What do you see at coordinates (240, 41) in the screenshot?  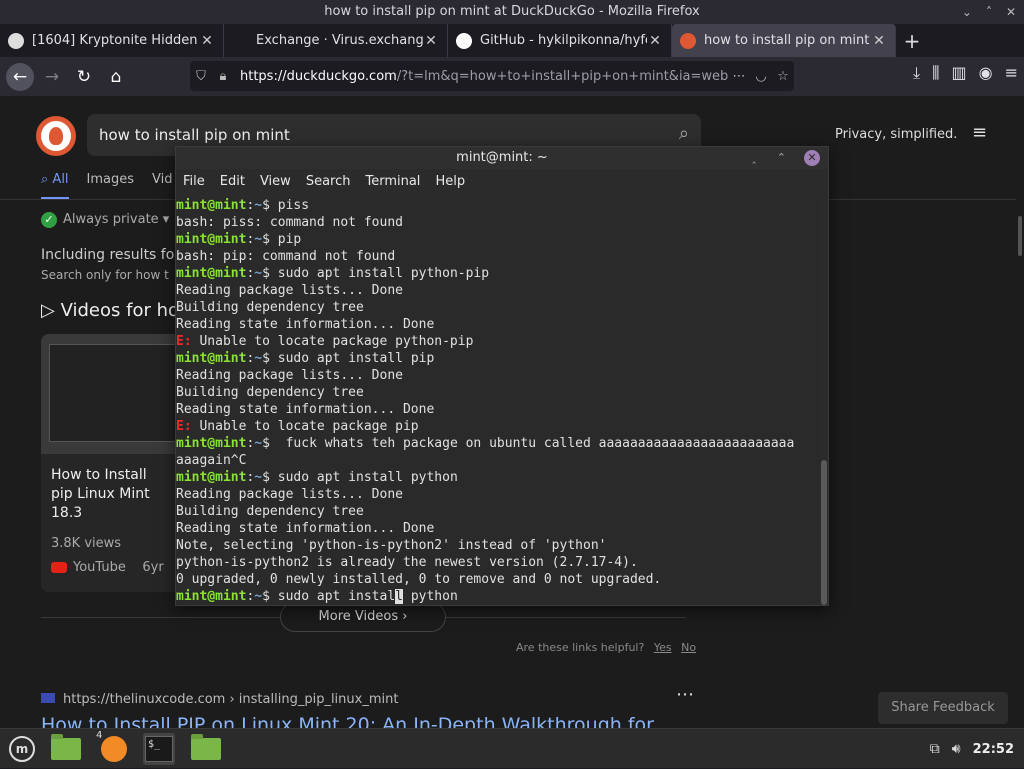 I see `blank-favicon-icon` at bounding box center [240, 41].